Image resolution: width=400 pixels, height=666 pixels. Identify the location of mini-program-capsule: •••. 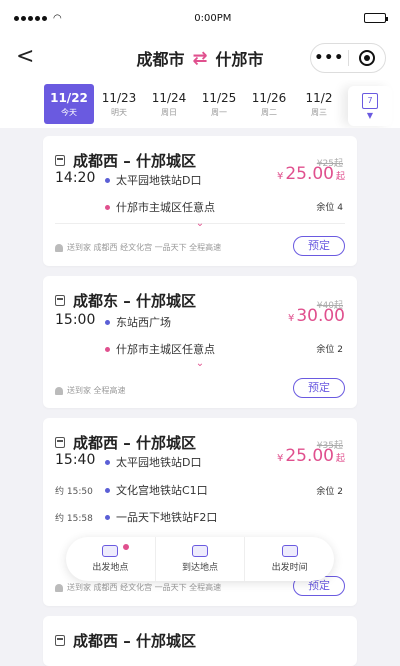
(348, 58).